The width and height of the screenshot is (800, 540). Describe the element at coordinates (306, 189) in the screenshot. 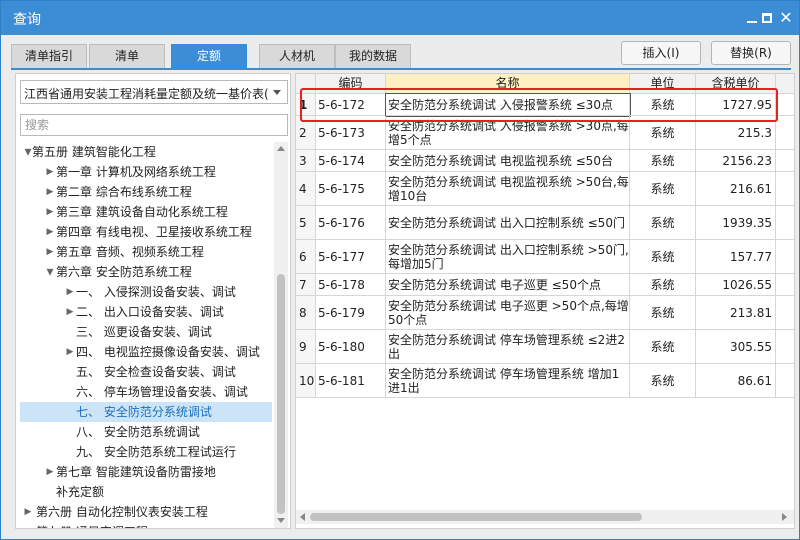

I see `row-index-cell: 4` at that location.